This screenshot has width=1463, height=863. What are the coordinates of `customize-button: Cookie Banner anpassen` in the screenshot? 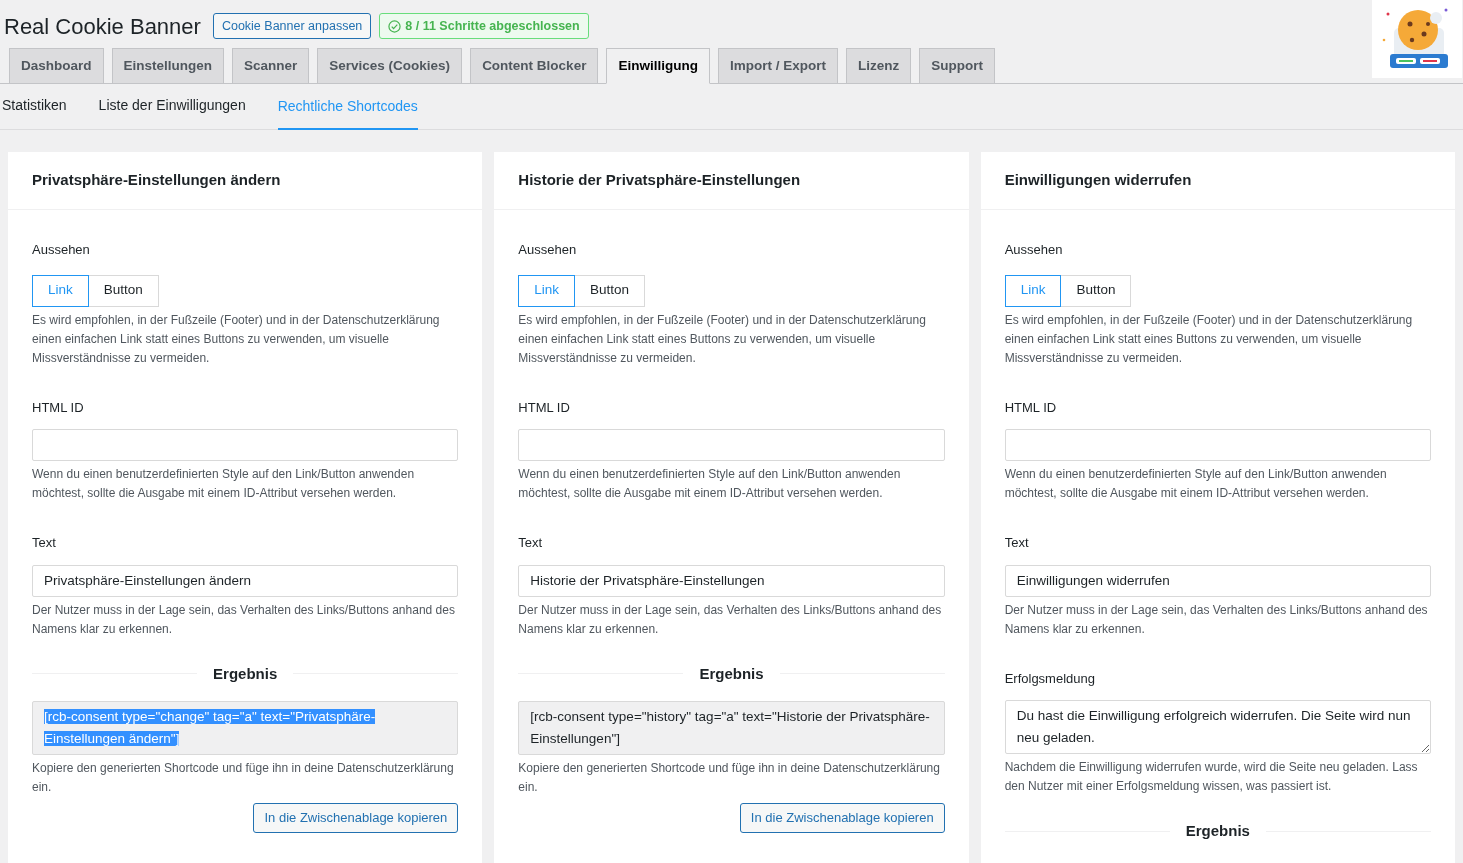 It's located at (292, 26).